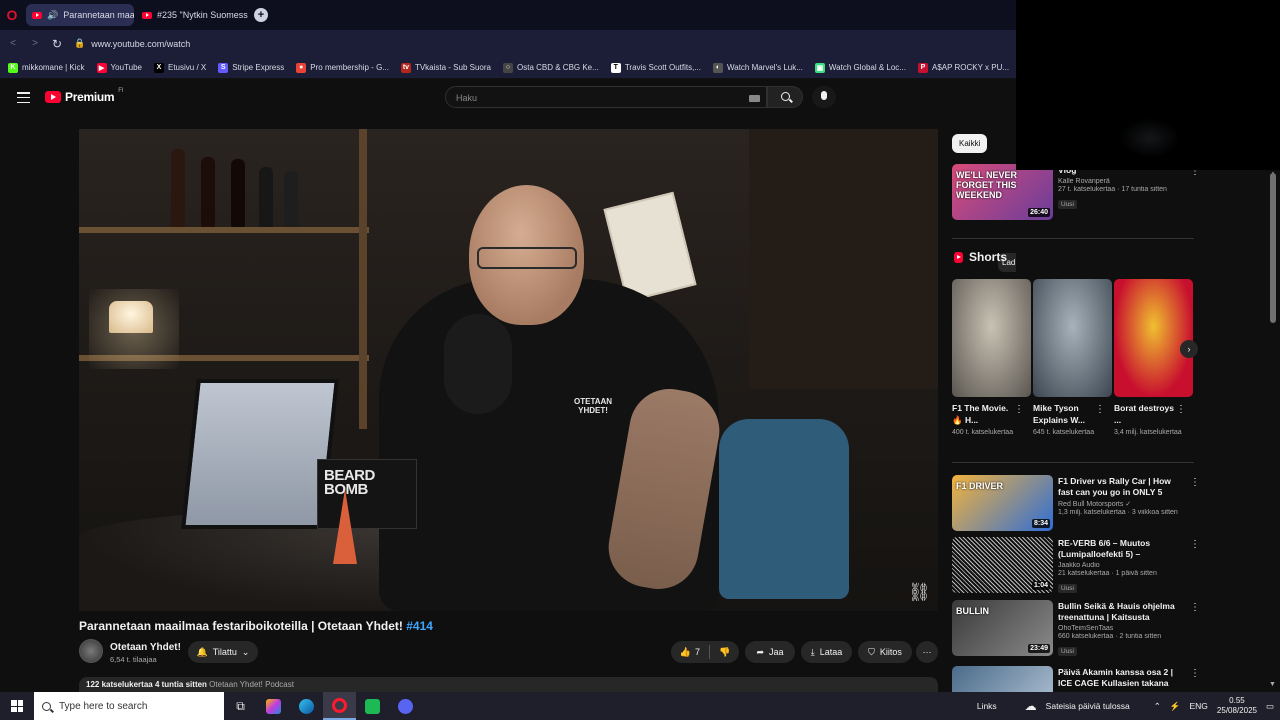 The width and height of the screenshot is (1280, 720). Describe the element at coordinates (119, 67) in the screenshot. I see `bookmark-item: ▶ YouTube` at that location.